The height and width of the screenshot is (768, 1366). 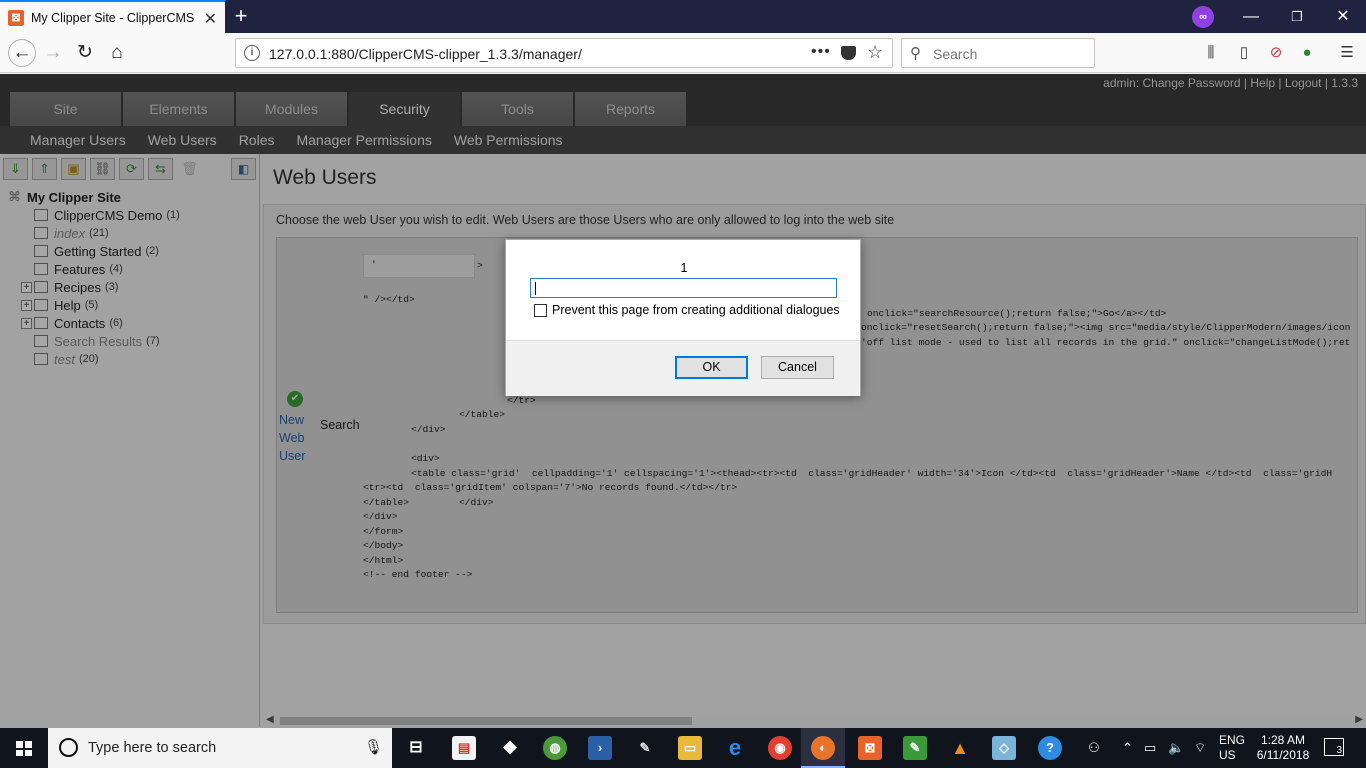 What do you see at coordinates (735, 748) in the screenshot?
I see `edge-icon: e` at bounding box center [735, 748].